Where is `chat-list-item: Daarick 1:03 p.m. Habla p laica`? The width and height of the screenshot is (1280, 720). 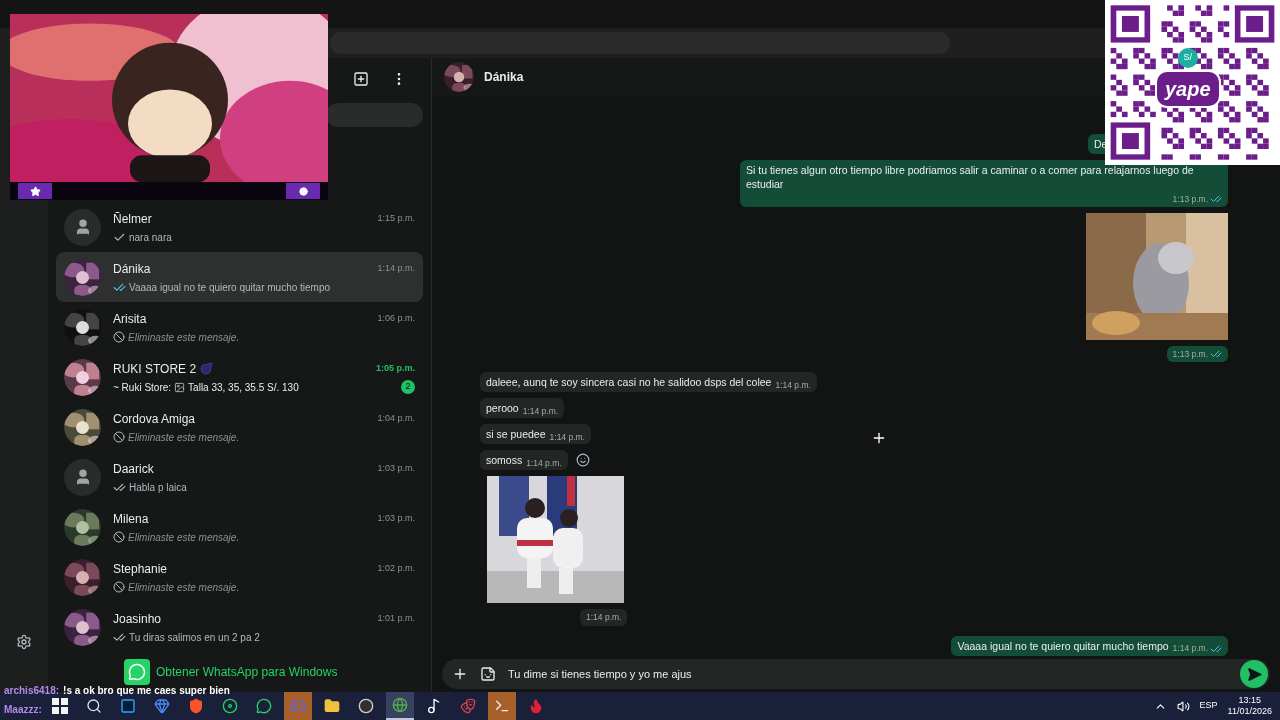 chat-list-item: Daarick 1:03 p.m. Habla p laica is located at coordinates (239, 477).